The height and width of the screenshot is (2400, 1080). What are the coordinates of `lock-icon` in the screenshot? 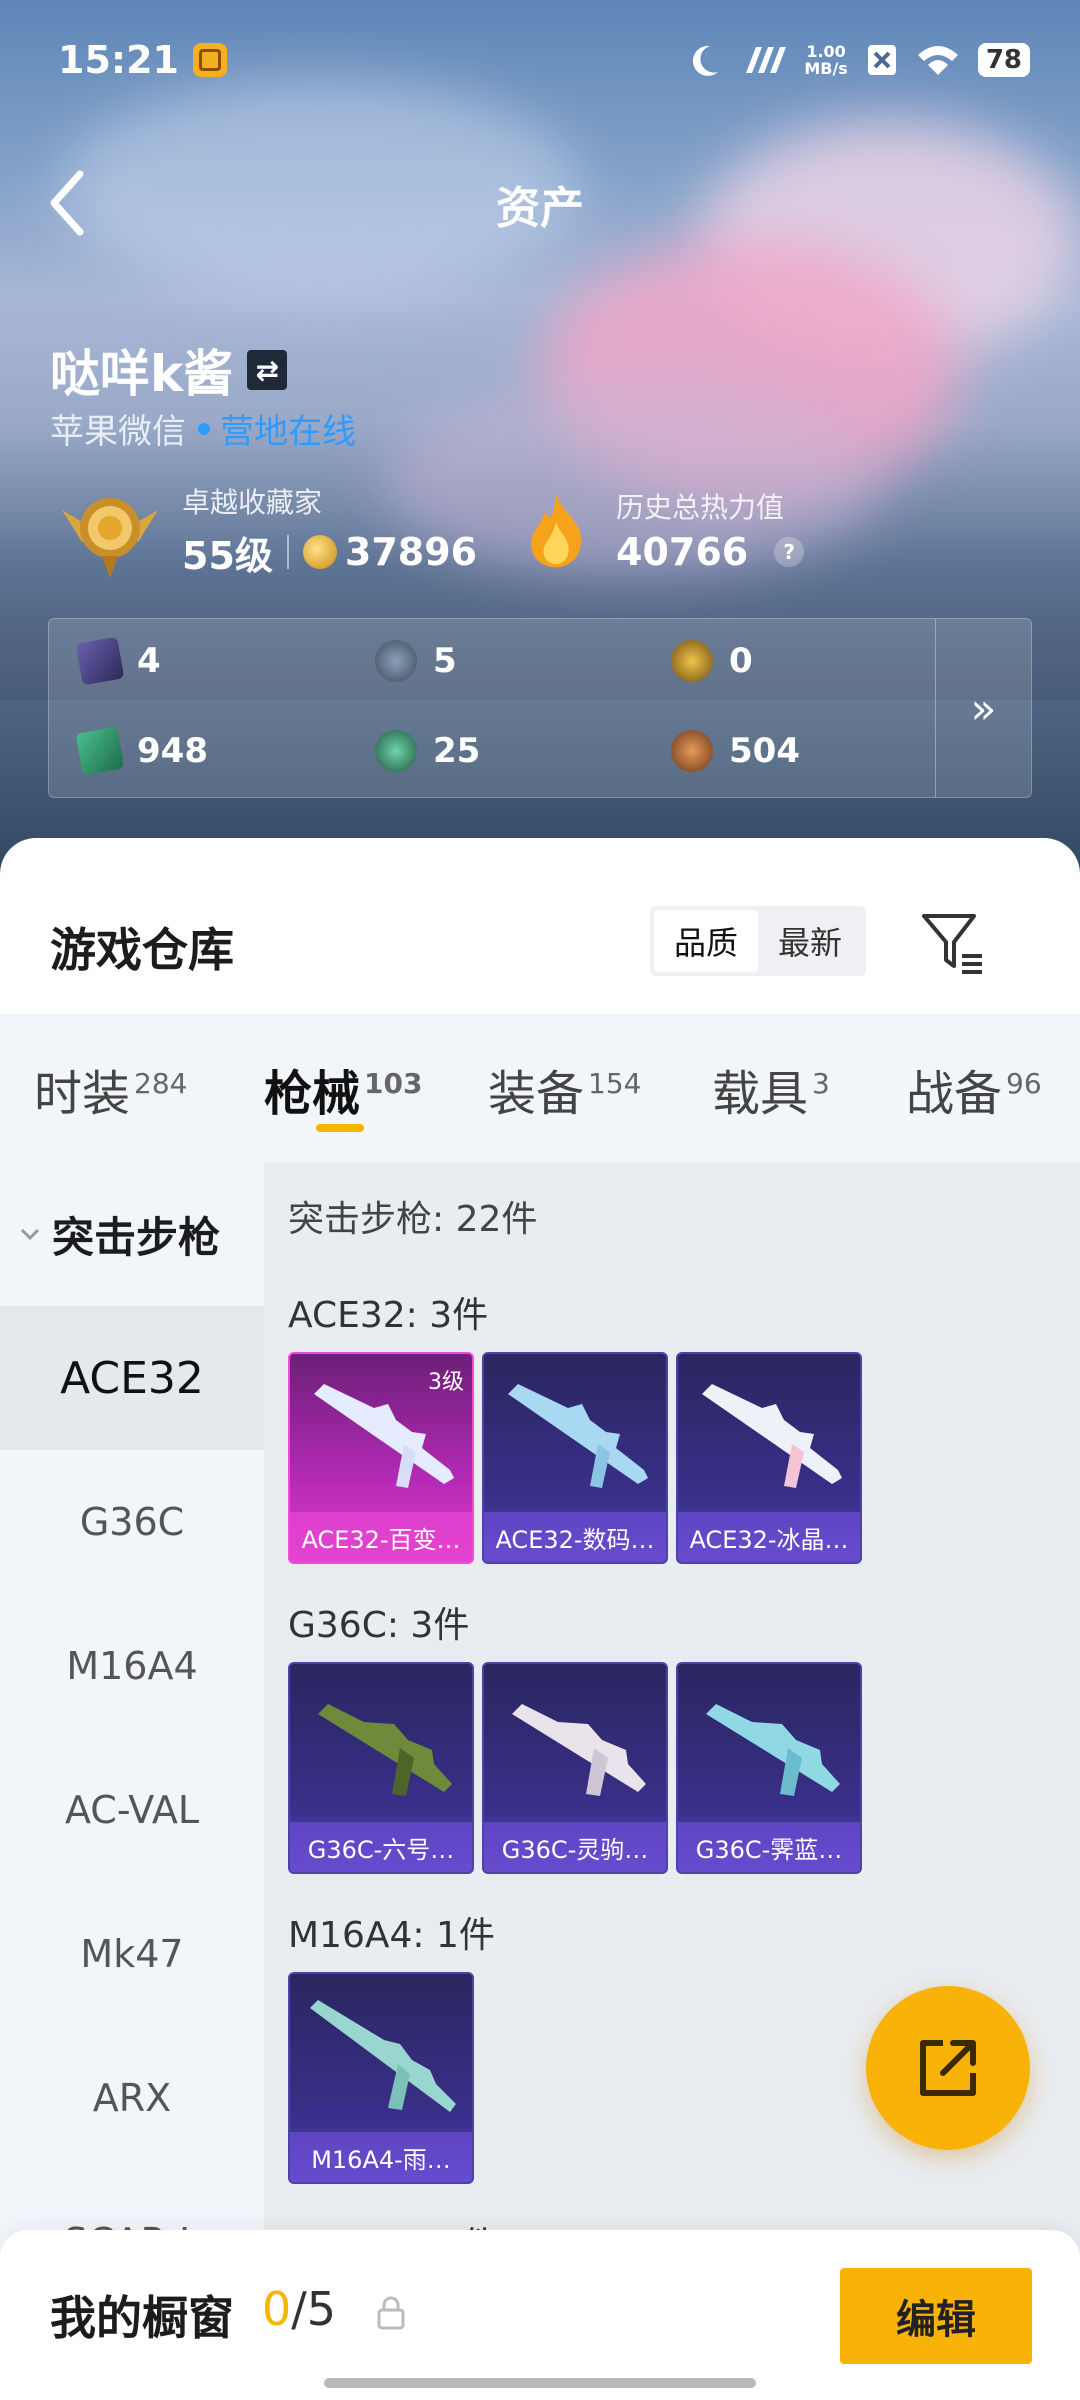 It's located at (391, 2313).